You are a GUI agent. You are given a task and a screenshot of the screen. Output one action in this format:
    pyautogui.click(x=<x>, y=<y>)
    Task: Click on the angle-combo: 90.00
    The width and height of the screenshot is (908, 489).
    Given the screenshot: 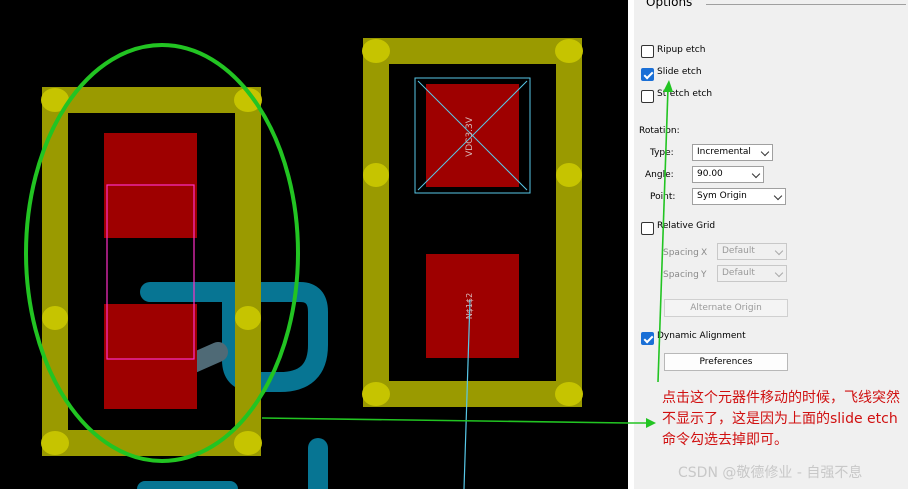 What is the action you would take?
    pyautogui.click(x=728, y=174)
    